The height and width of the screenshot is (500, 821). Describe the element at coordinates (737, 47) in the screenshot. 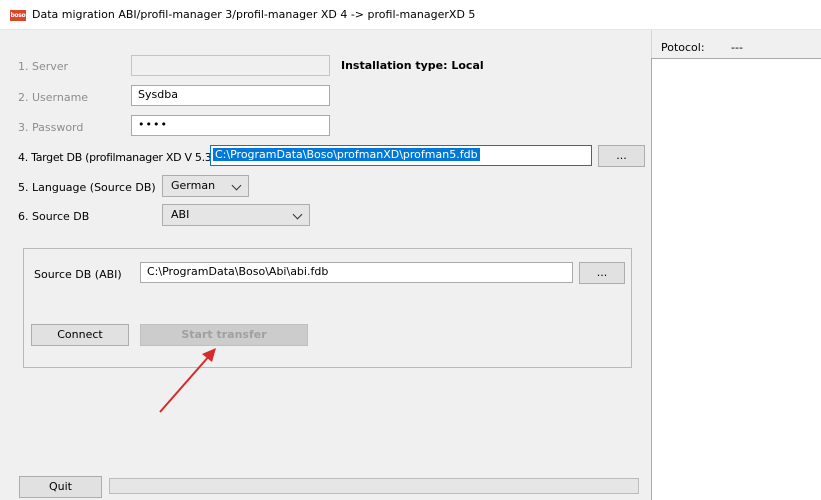

I see `protocol-status: ---` at that location.